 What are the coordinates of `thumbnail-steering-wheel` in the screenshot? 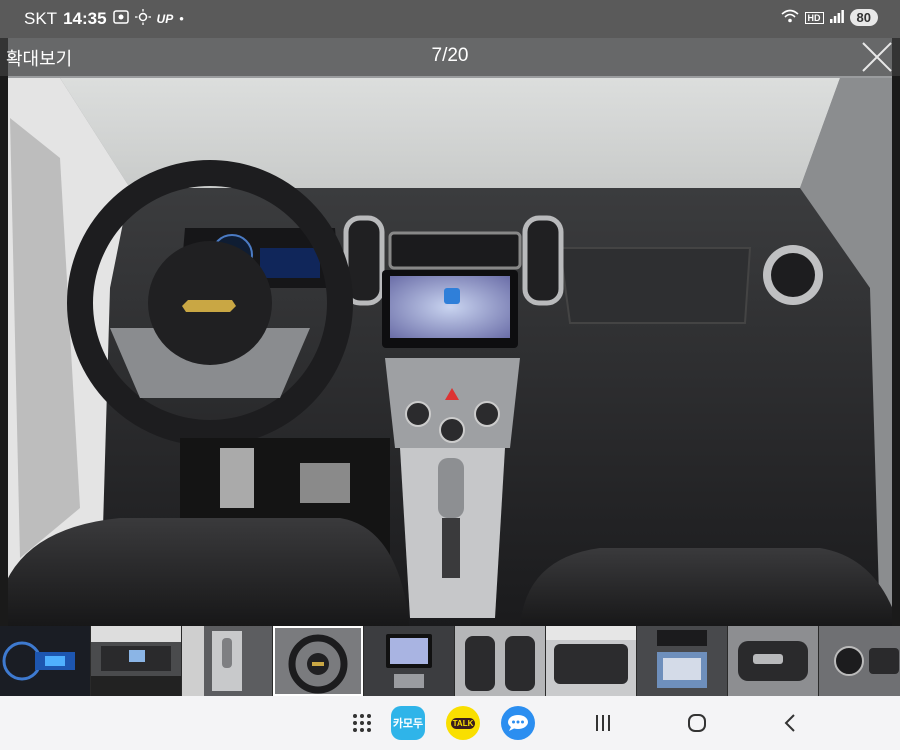 It's located at (318, 661).